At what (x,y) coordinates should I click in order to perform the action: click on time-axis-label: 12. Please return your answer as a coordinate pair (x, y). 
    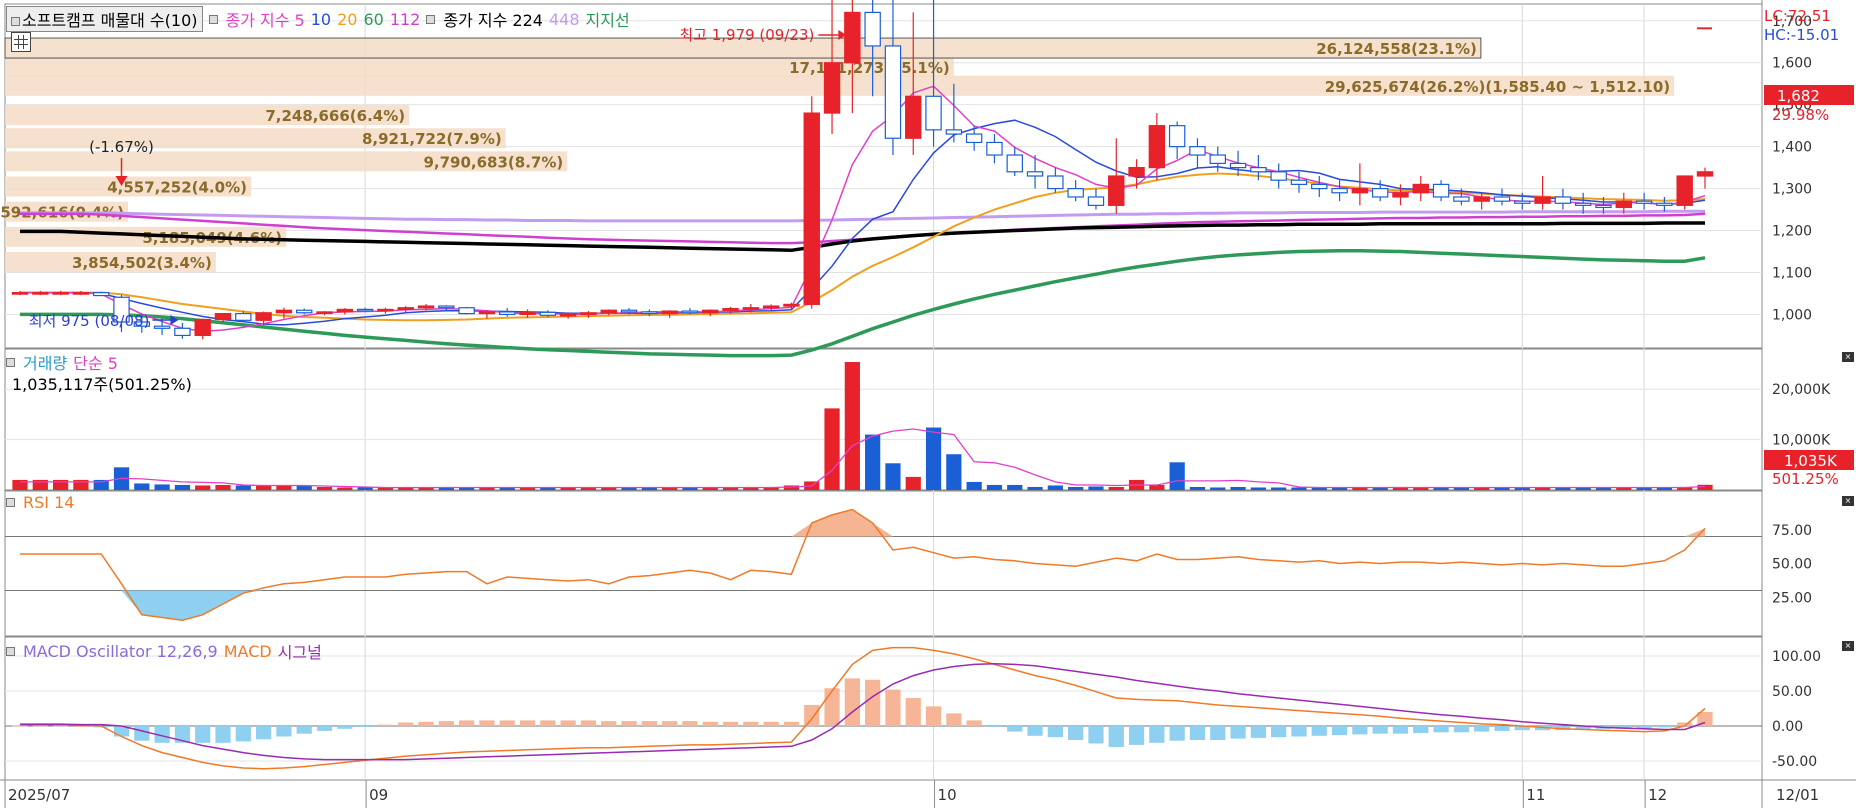
    Looking at the image, I should click on (1657, 795).